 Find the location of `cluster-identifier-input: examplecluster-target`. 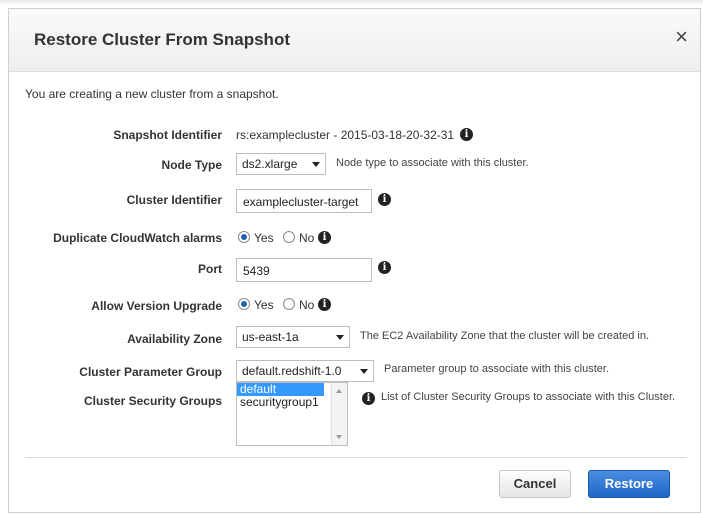

cluster-identifier-input: examplecluster-target is located at coordinates (304, 201).